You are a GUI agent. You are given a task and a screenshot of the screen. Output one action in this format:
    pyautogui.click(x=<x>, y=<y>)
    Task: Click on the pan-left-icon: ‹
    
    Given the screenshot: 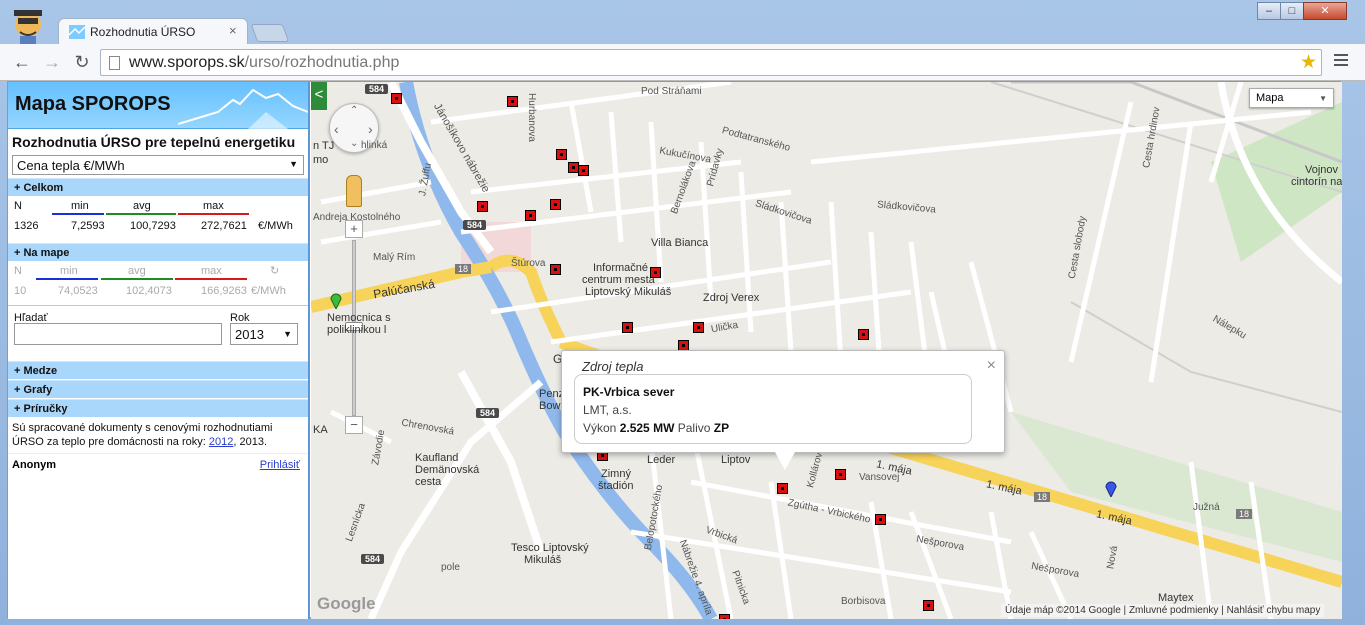 What is the action you would take?
    pyautogui.click(x=336, y=129)
    